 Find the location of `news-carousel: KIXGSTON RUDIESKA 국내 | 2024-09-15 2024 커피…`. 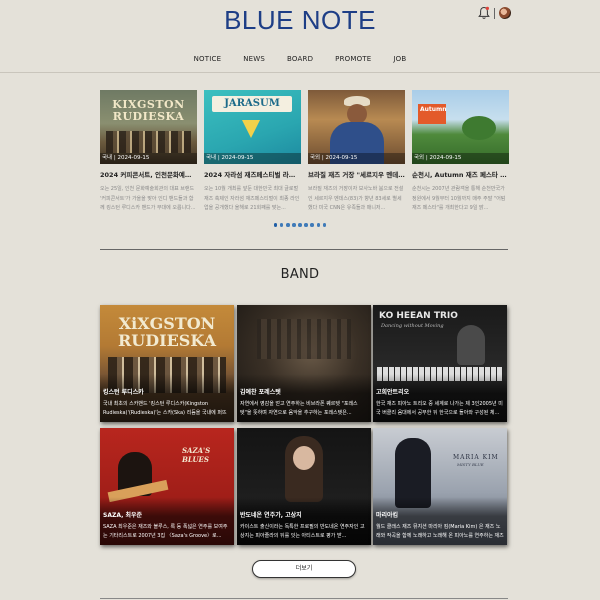

news-carousel: KIXGSTON RUDIESKA 국내 | 2024-09-15 2024 커피… is located at coordinates (304, 152).